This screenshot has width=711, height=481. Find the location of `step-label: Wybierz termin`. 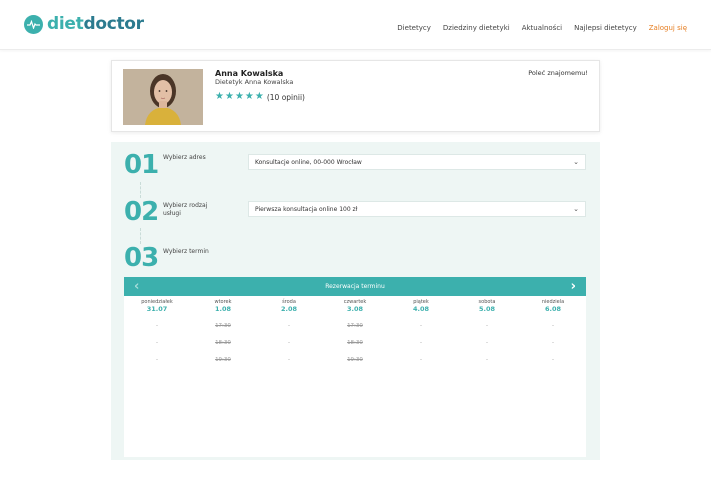

step-label: Wybierz termin is located at coordinates (186, 251).